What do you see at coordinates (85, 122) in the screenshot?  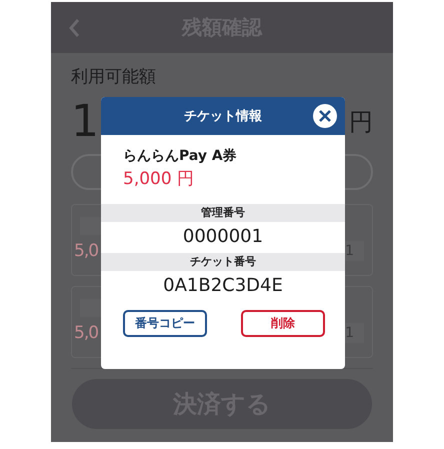 I see `amount-text: 1` at bounding box center [85, 122].